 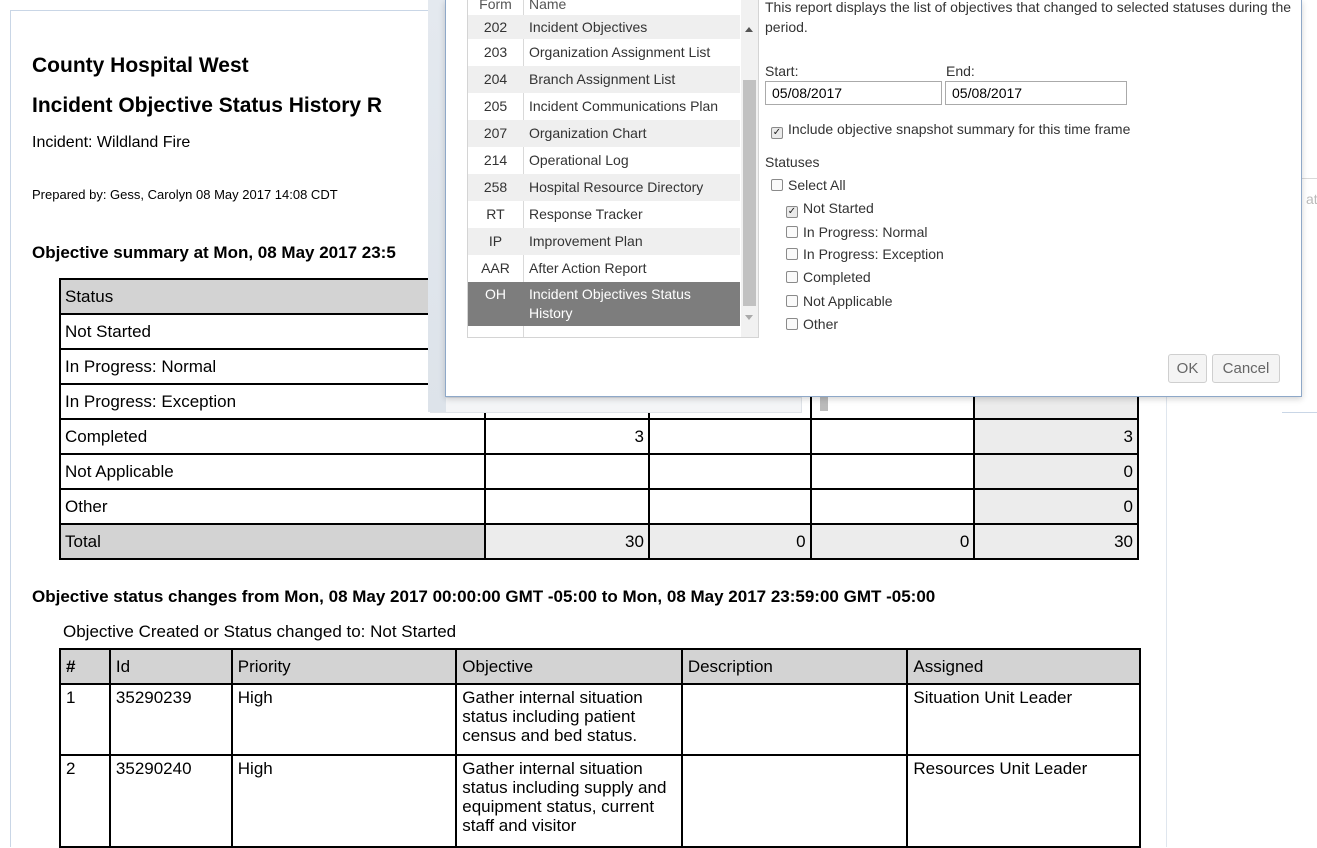 I want to click on form-row-258: 258 Hospital Resource Directory, so click(x=604, y=187).